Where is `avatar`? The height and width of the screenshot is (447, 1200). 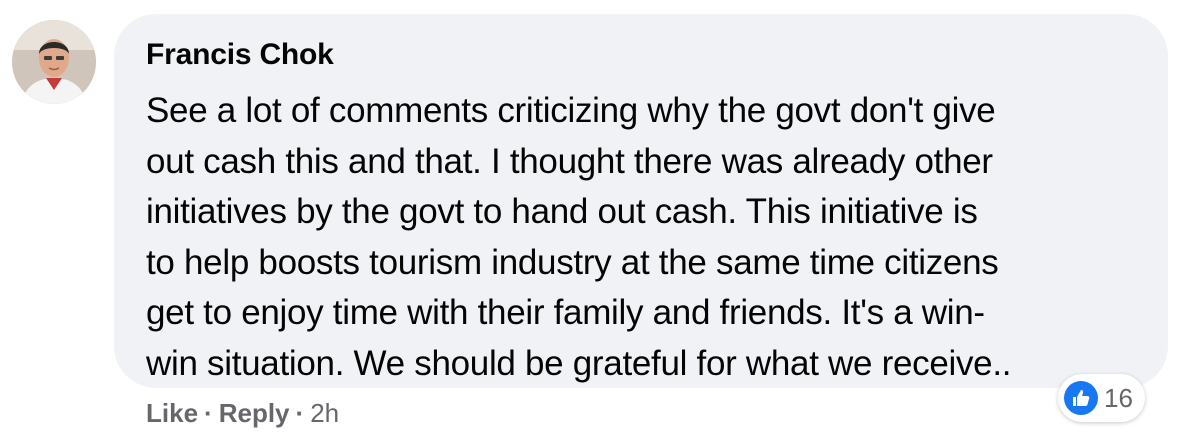
avatar is located at coordinates (54, 62).